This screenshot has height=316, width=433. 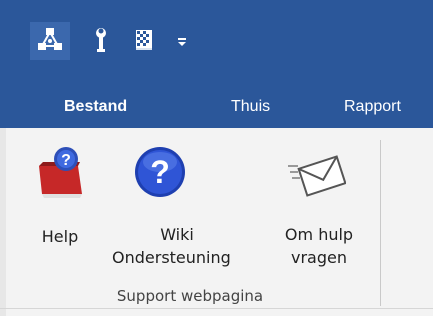 What do you see at coordinates (317, 176) in the screenshot?
I see `envelope-icon` at bounding box center [317, 176].